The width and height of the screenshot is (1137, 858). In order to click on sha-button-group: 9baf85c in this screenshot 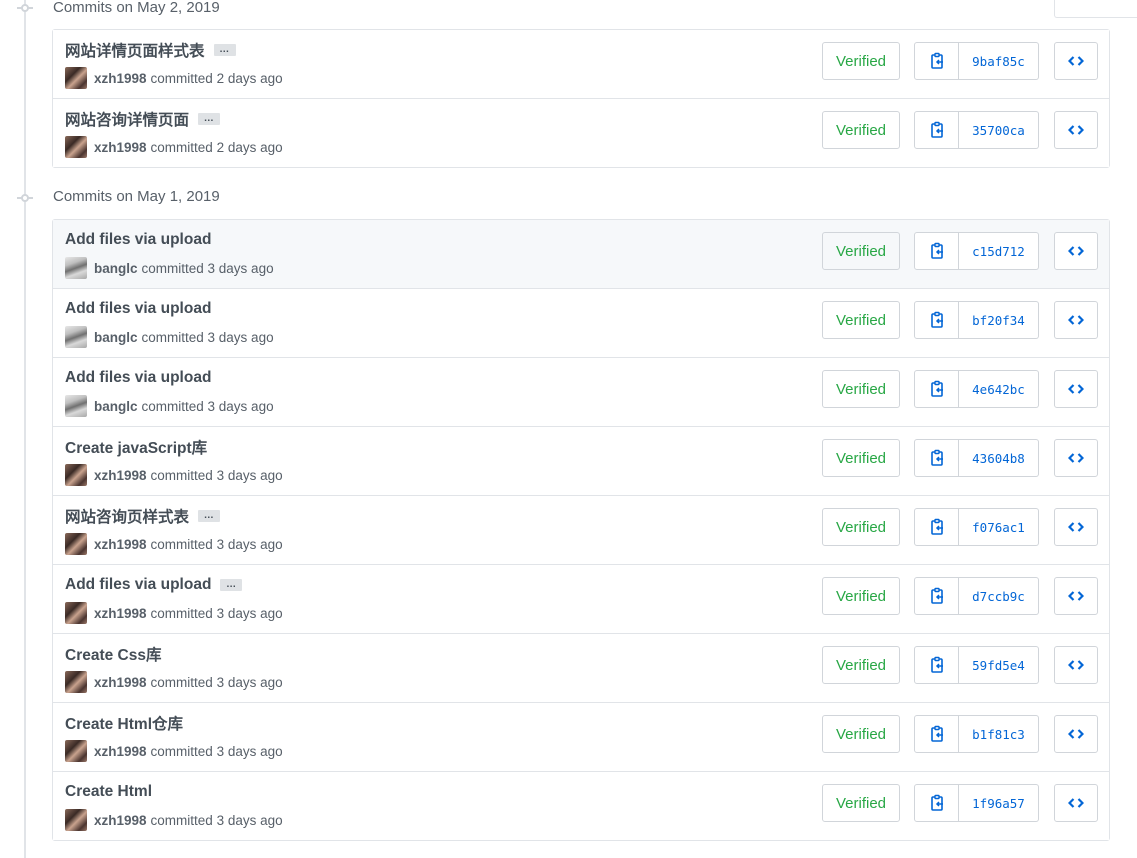, I will do `click(976, 61)`.